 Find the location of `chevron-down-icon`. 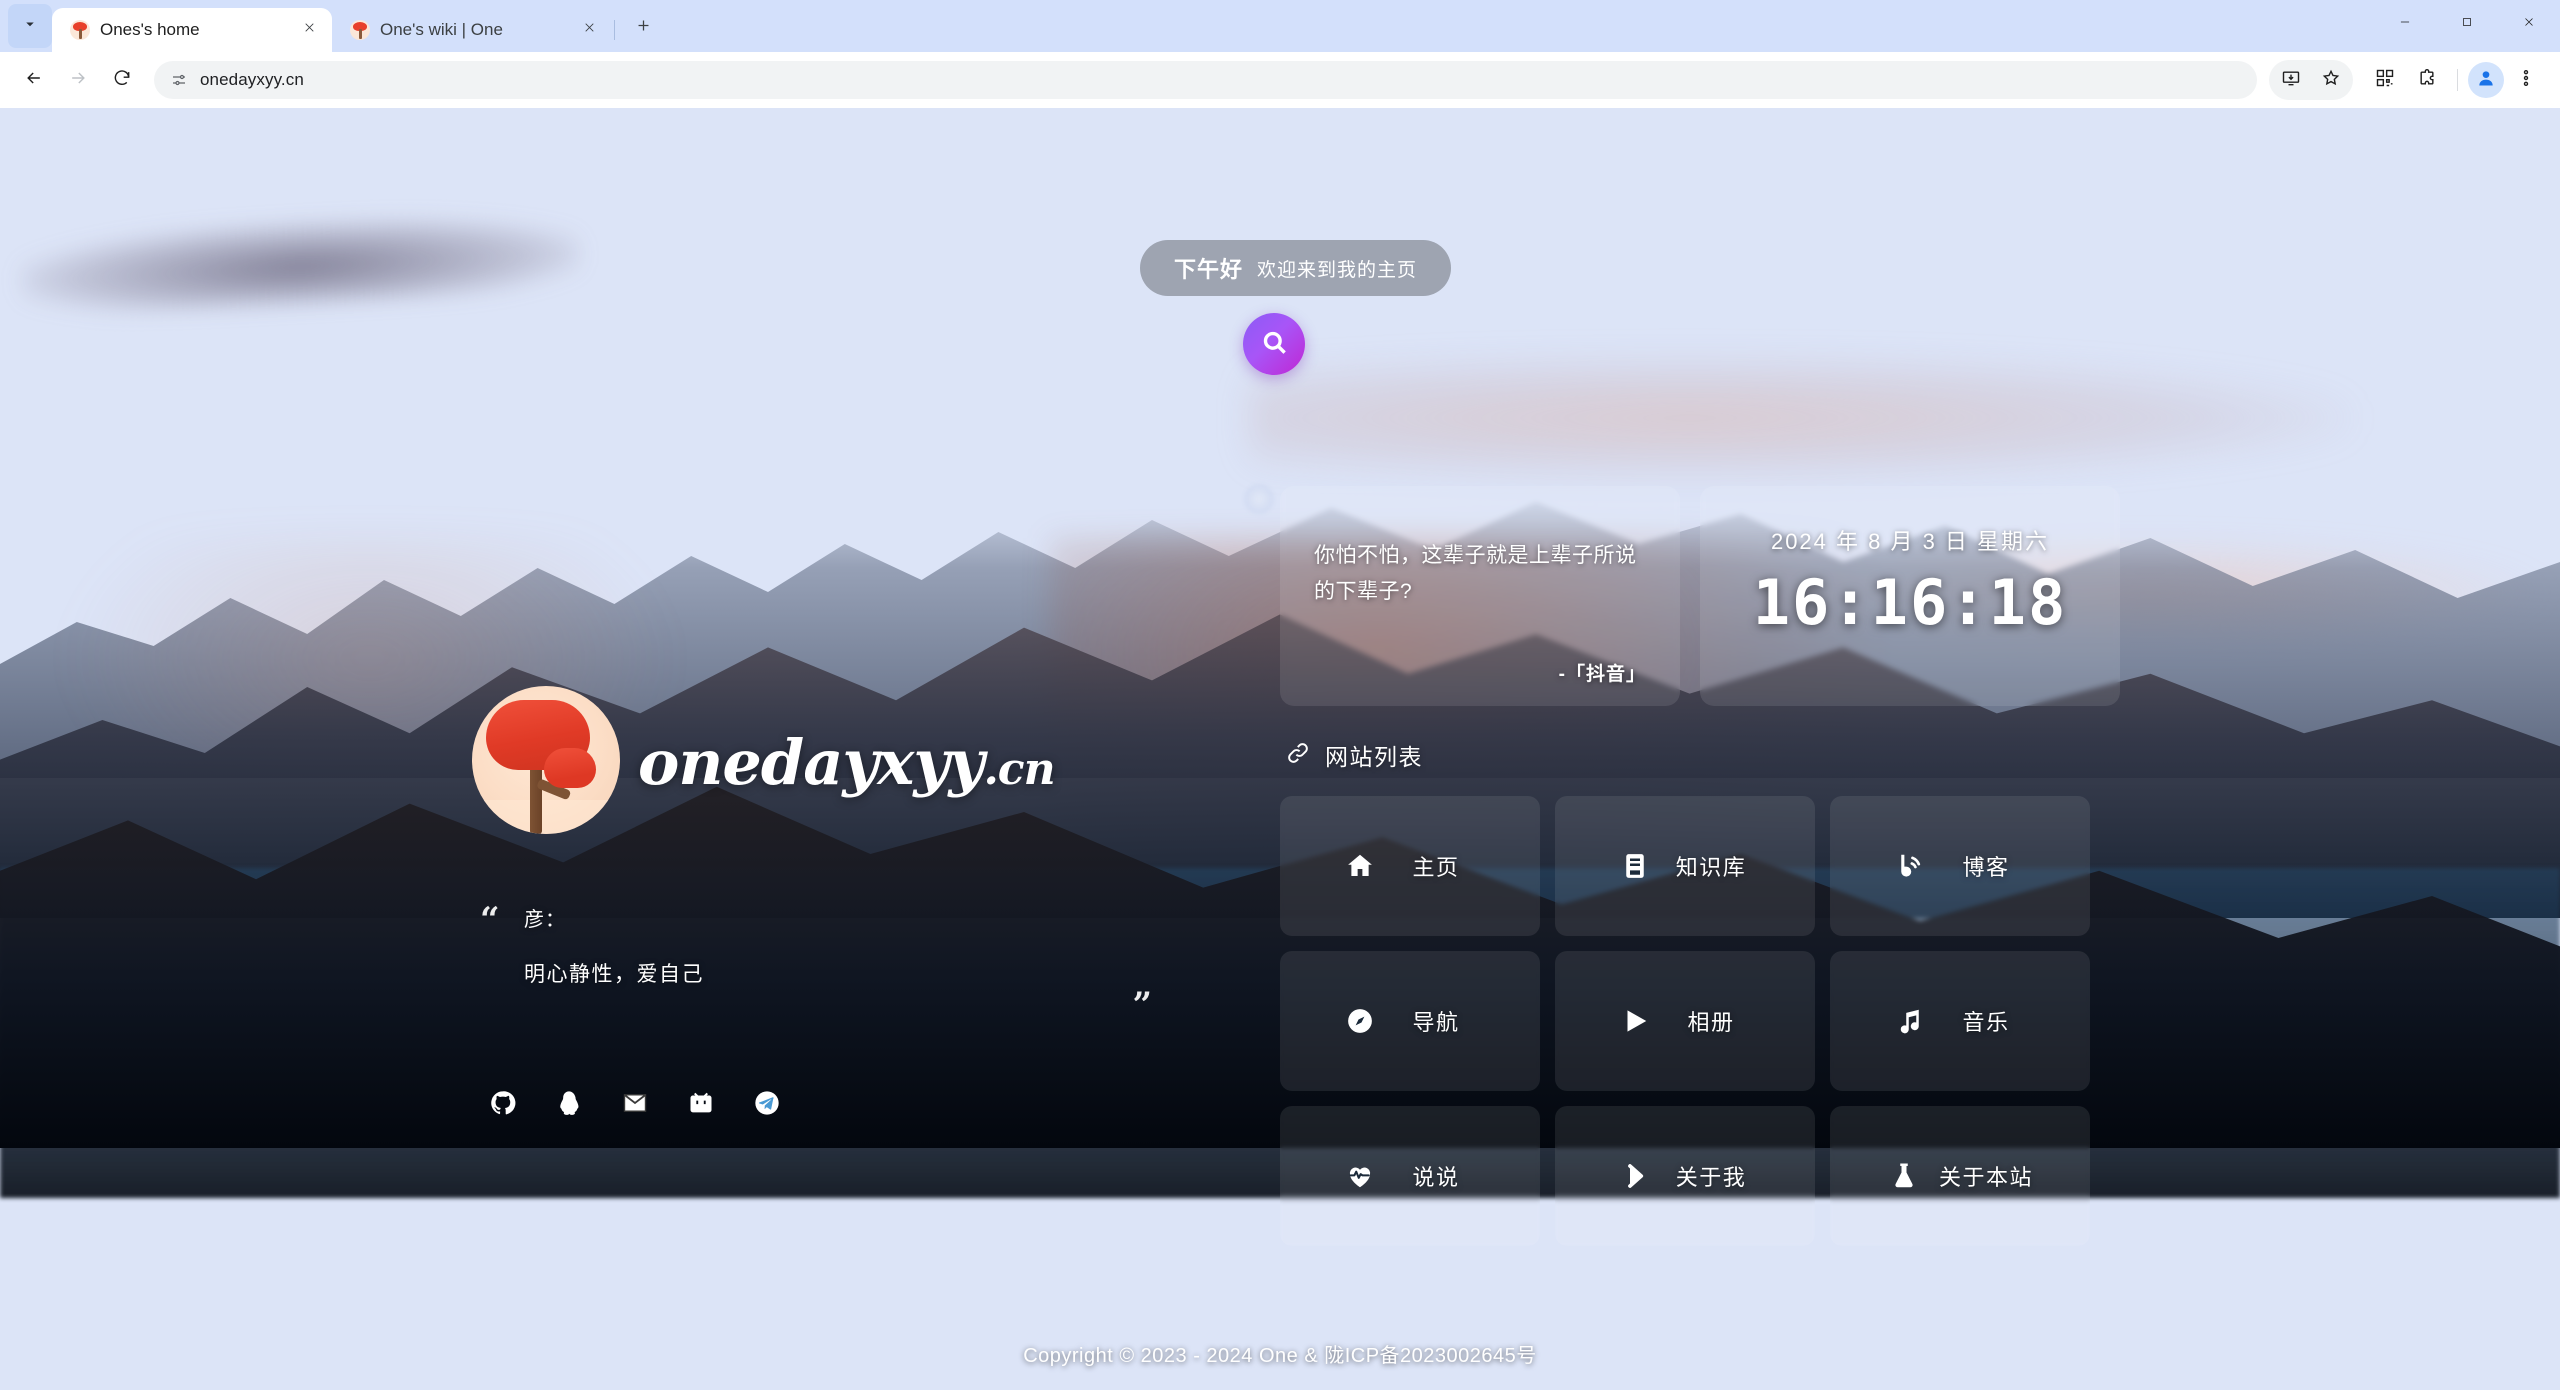

chevron-down-icon is located at coordinates (30, 26).